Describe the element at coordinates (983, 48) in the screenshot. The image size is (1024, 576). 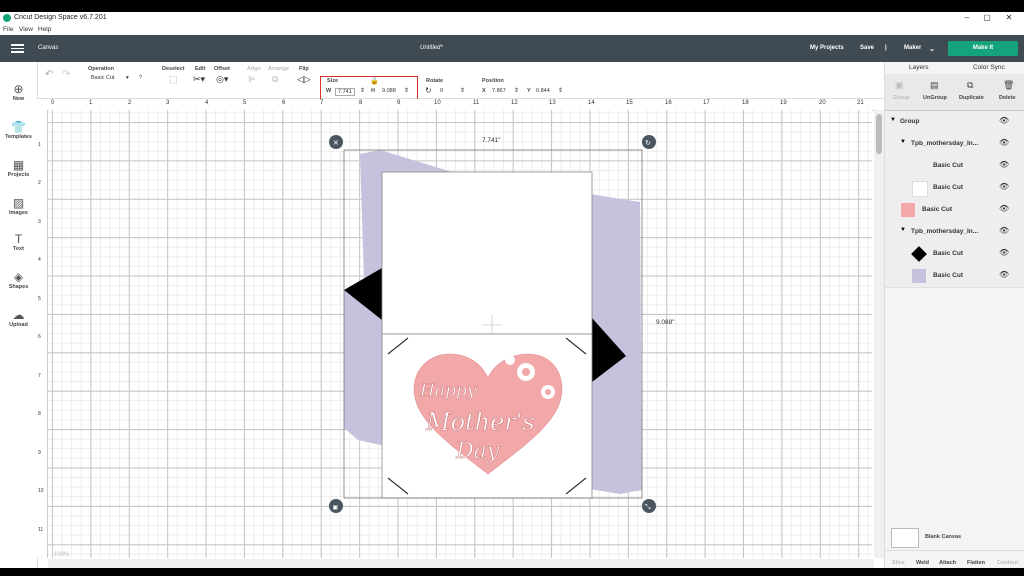
I see `make-it-button: Make It` at that location.